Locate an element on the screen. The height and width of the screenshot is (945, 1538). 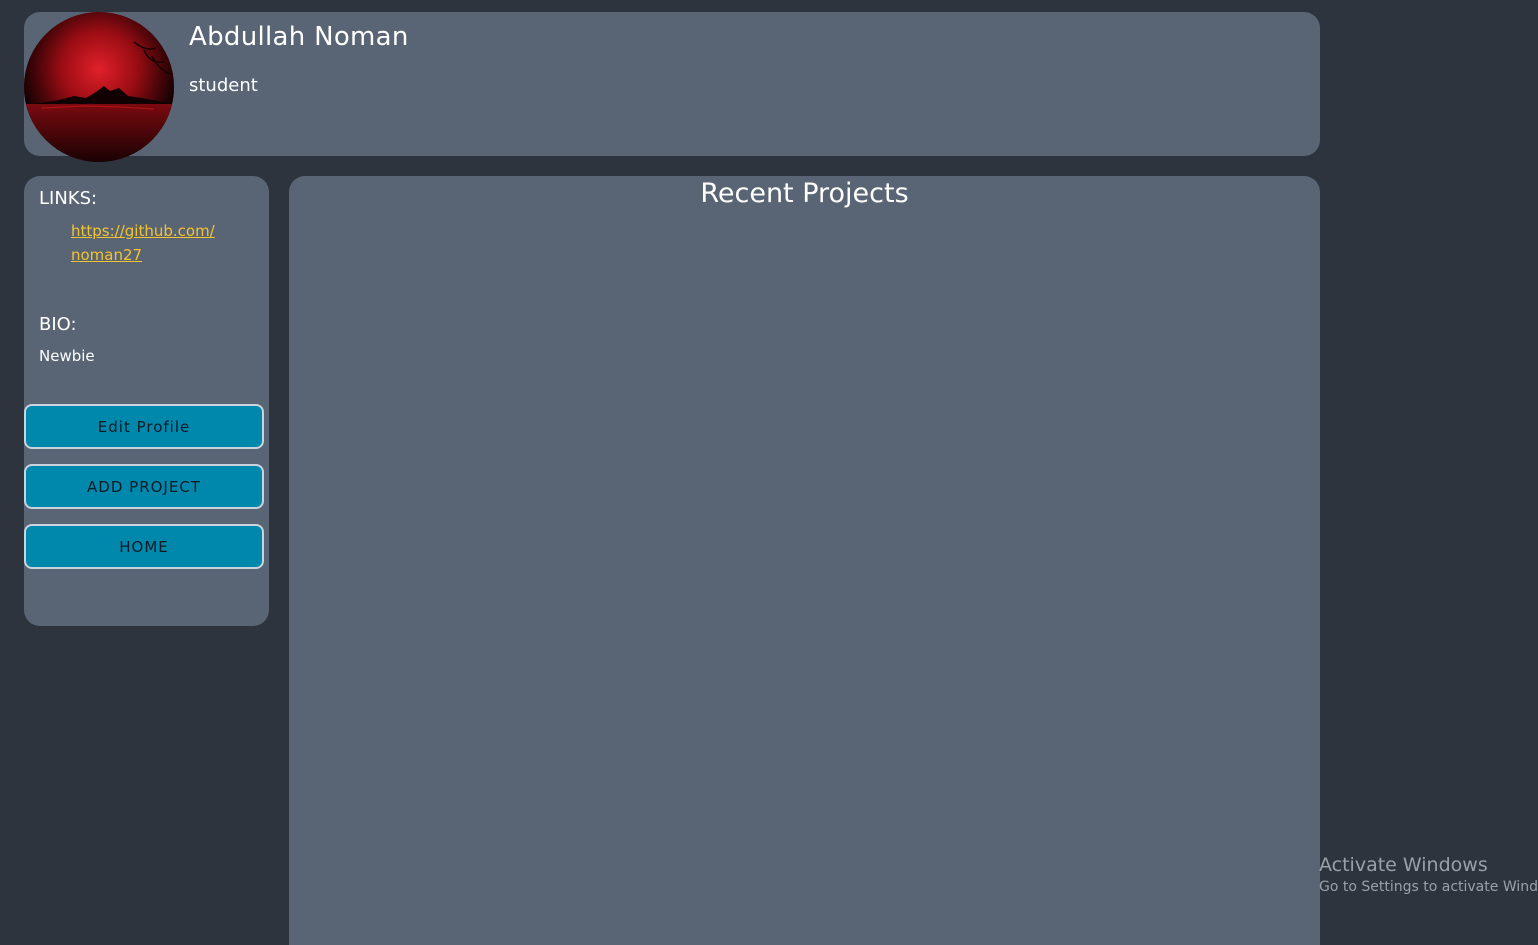
watermark-title: Activate Windows is located at coordinates (1403, 865).